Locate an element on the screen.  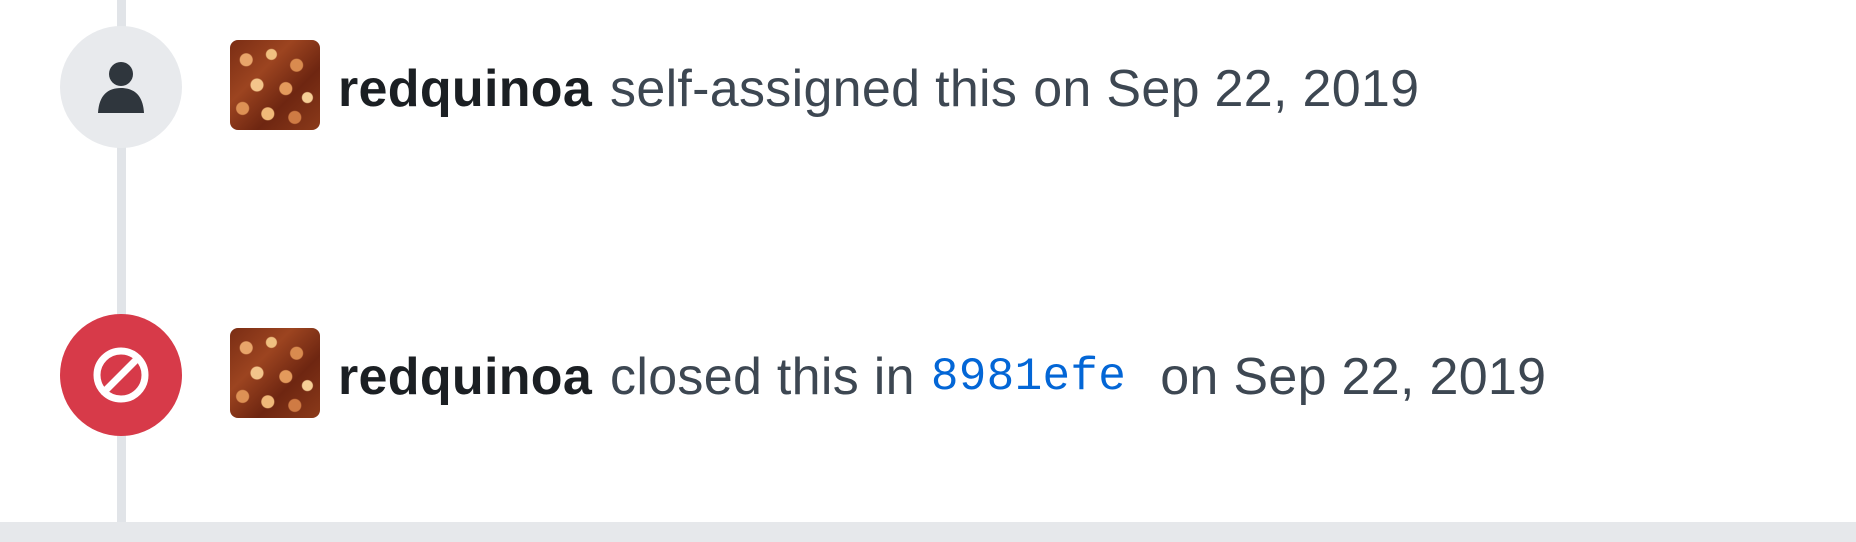
event-action: self-assigned this is located at coordinates (814, 89).